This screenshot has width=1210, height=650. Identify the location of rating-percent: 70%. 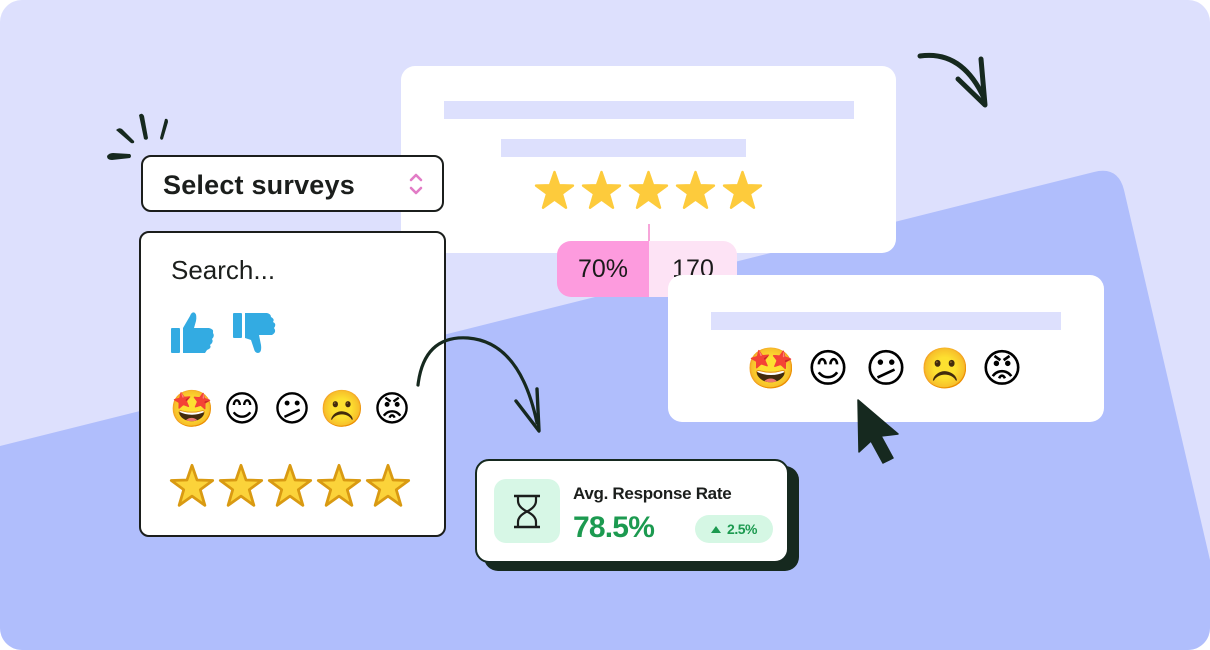
(603, 269).